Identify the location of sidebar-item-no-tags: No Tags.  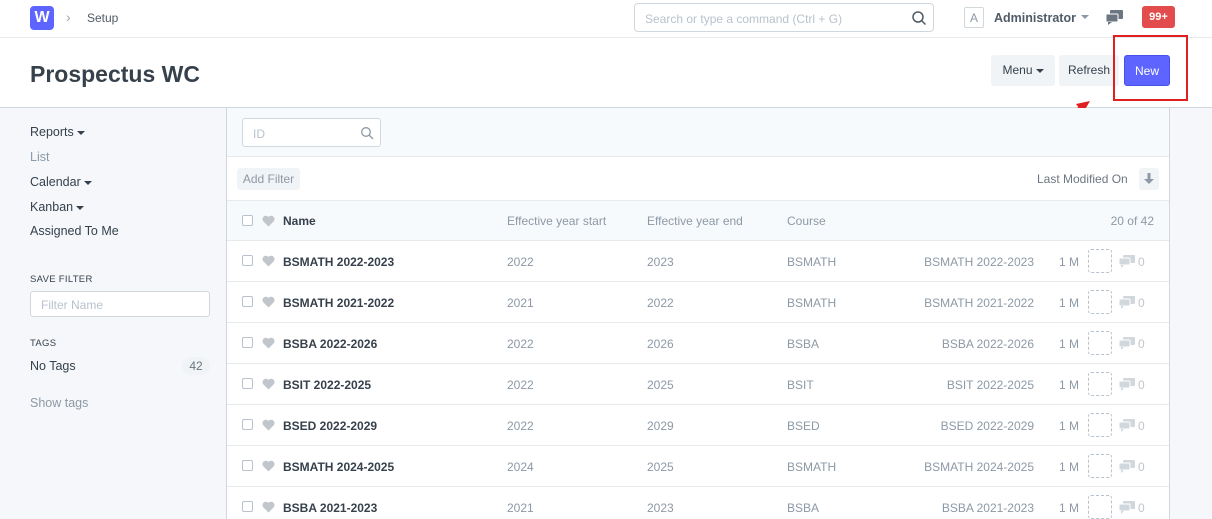
(53, 366).